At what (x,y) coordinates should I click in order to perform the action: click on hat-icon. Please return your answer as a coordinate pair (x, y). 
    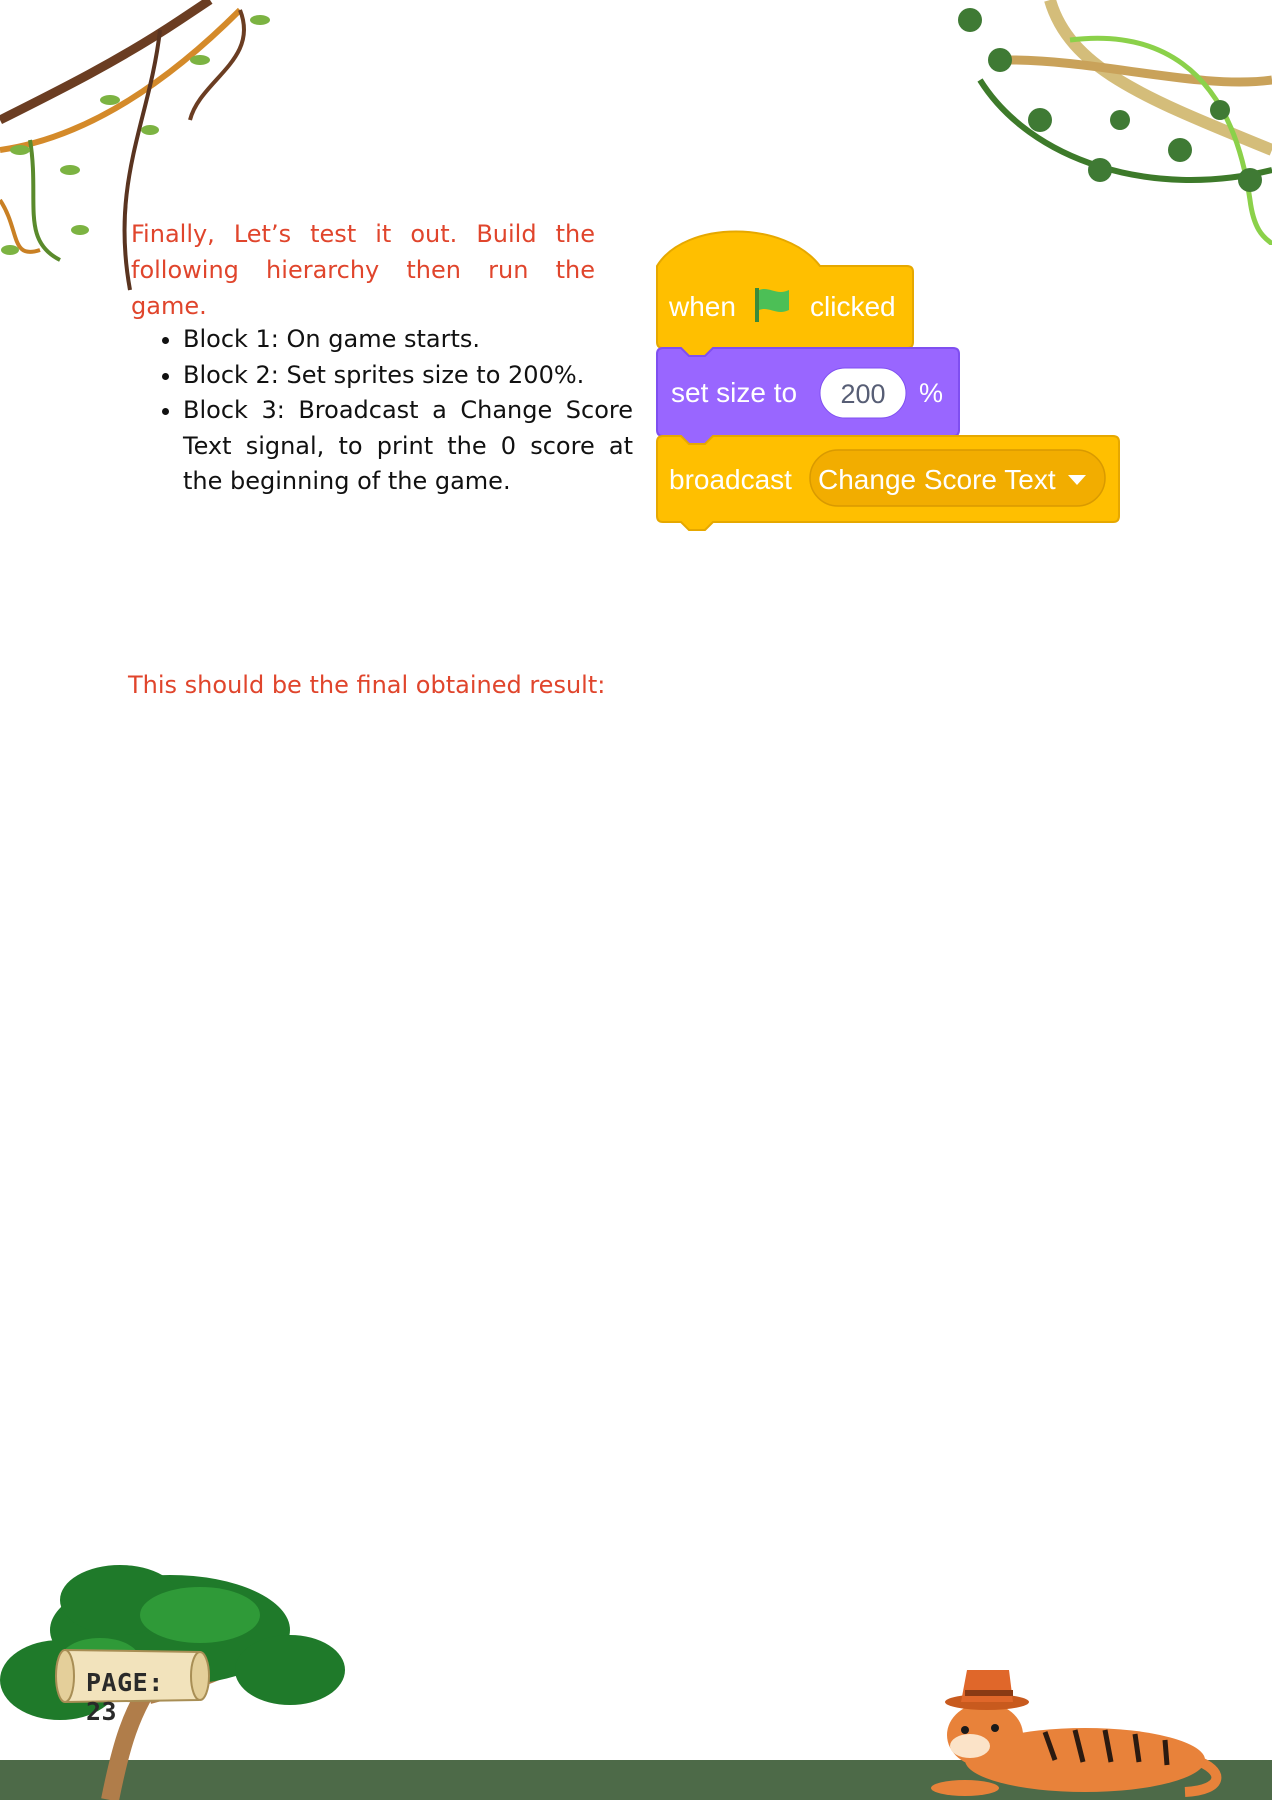
    Looking at the image, I should click on (987, 1690).